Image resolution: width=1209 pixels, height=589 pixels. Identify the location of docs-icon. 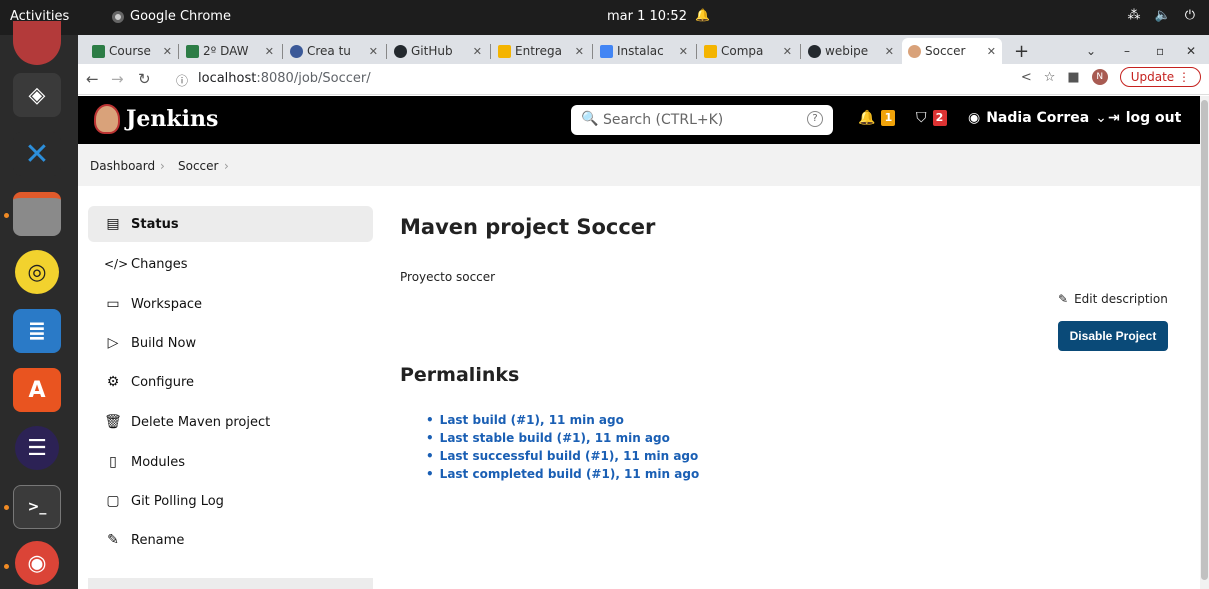
(606, 51).